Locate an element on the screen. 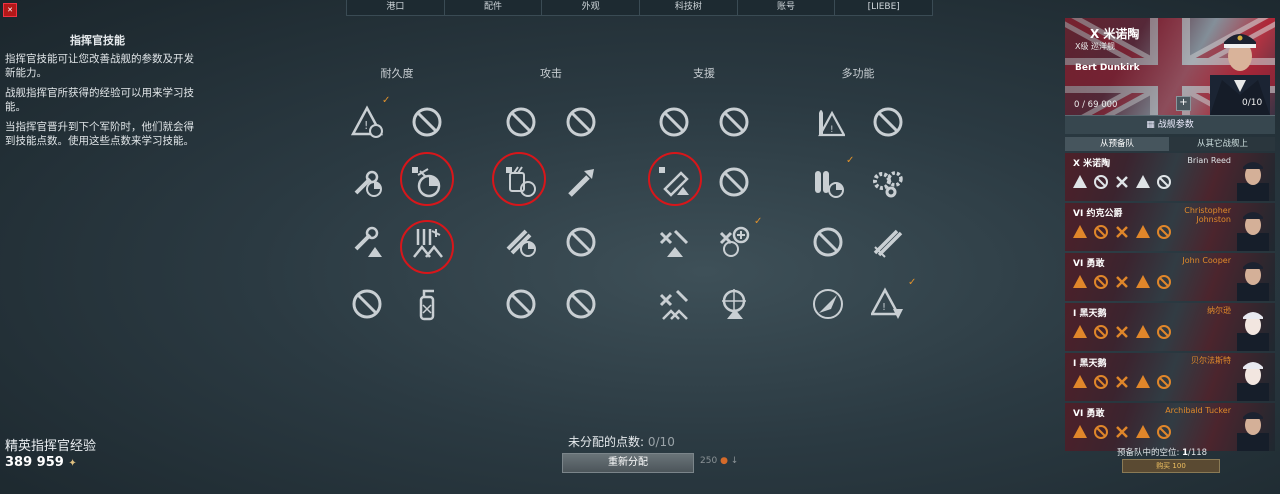  crew-ship-name: VI 勇敢 is located at coordinates (1089, 264).